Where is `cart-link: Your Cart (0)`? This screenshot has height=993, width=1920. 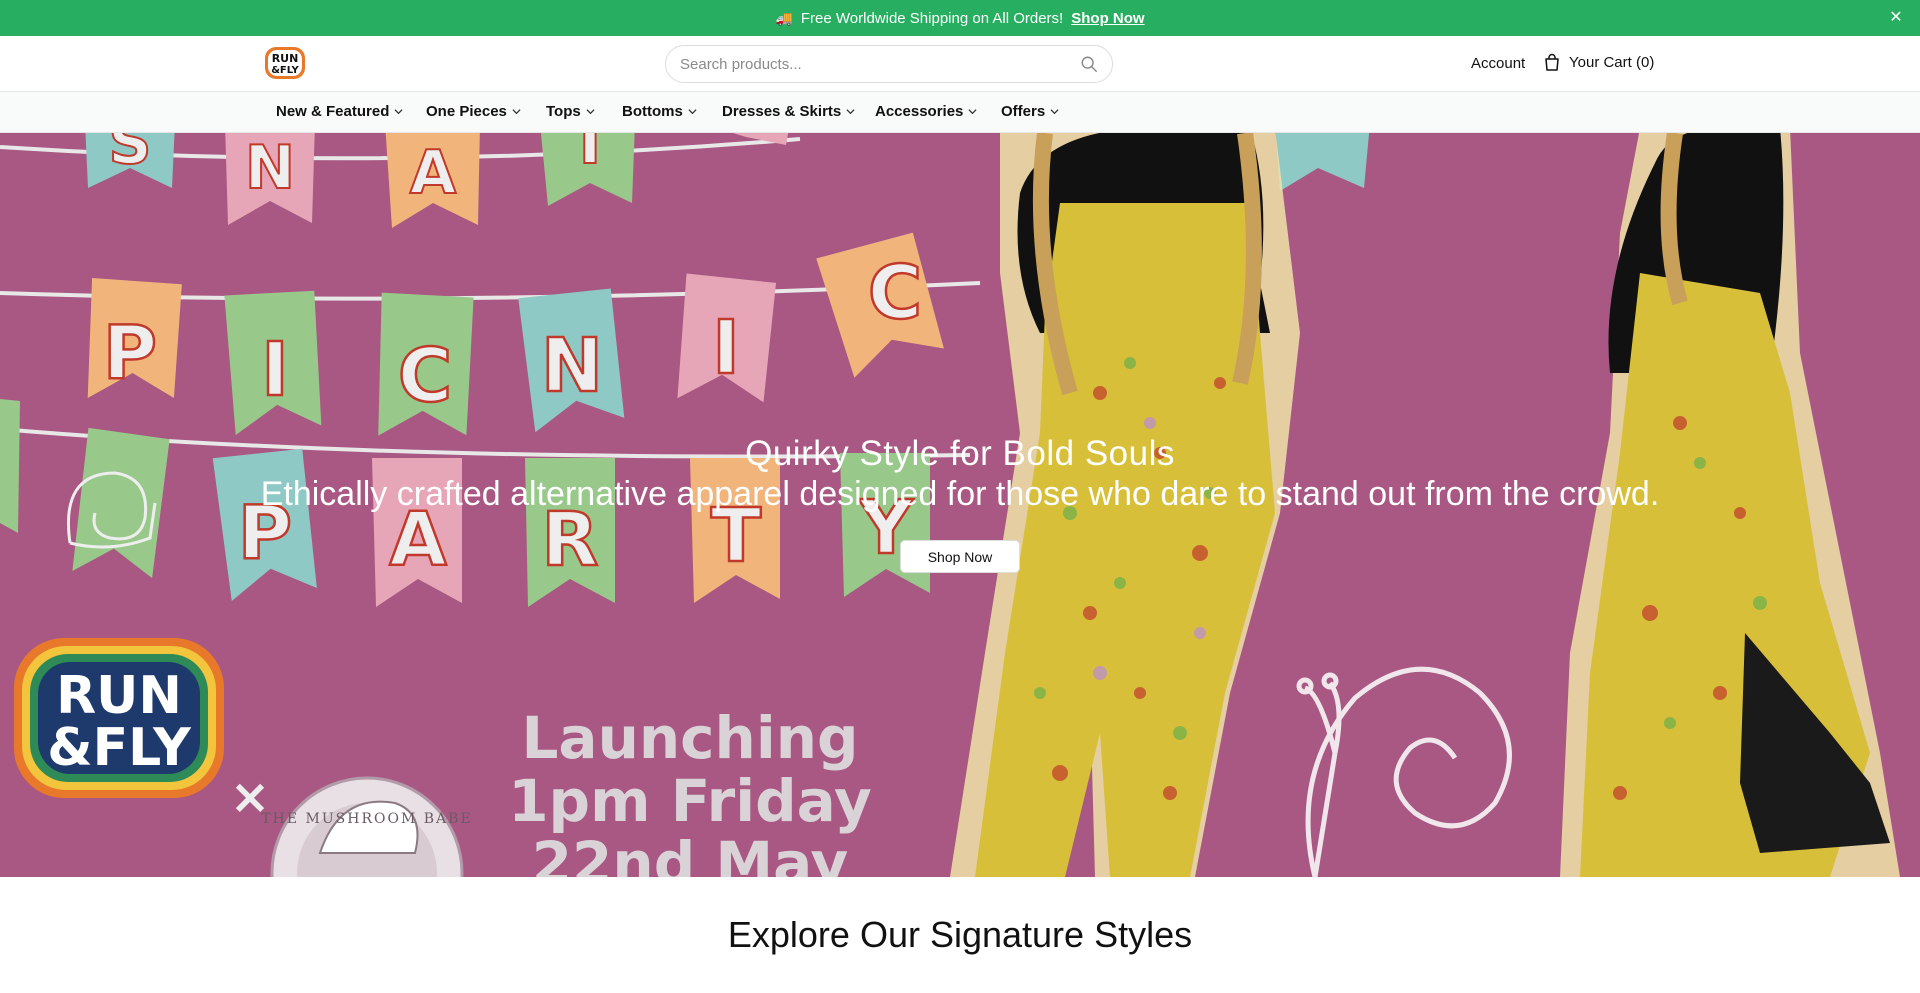 cart-link: Your Cart (0) is located at coordinates (1599, 62).